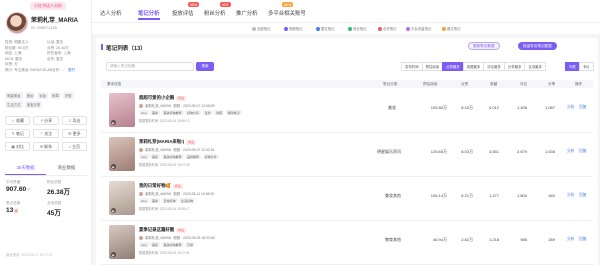  What do you see at coordinates (46, 133) in the screenshot?
I see `follow-button: ♡ 关注` at bounding box center [46, 133].